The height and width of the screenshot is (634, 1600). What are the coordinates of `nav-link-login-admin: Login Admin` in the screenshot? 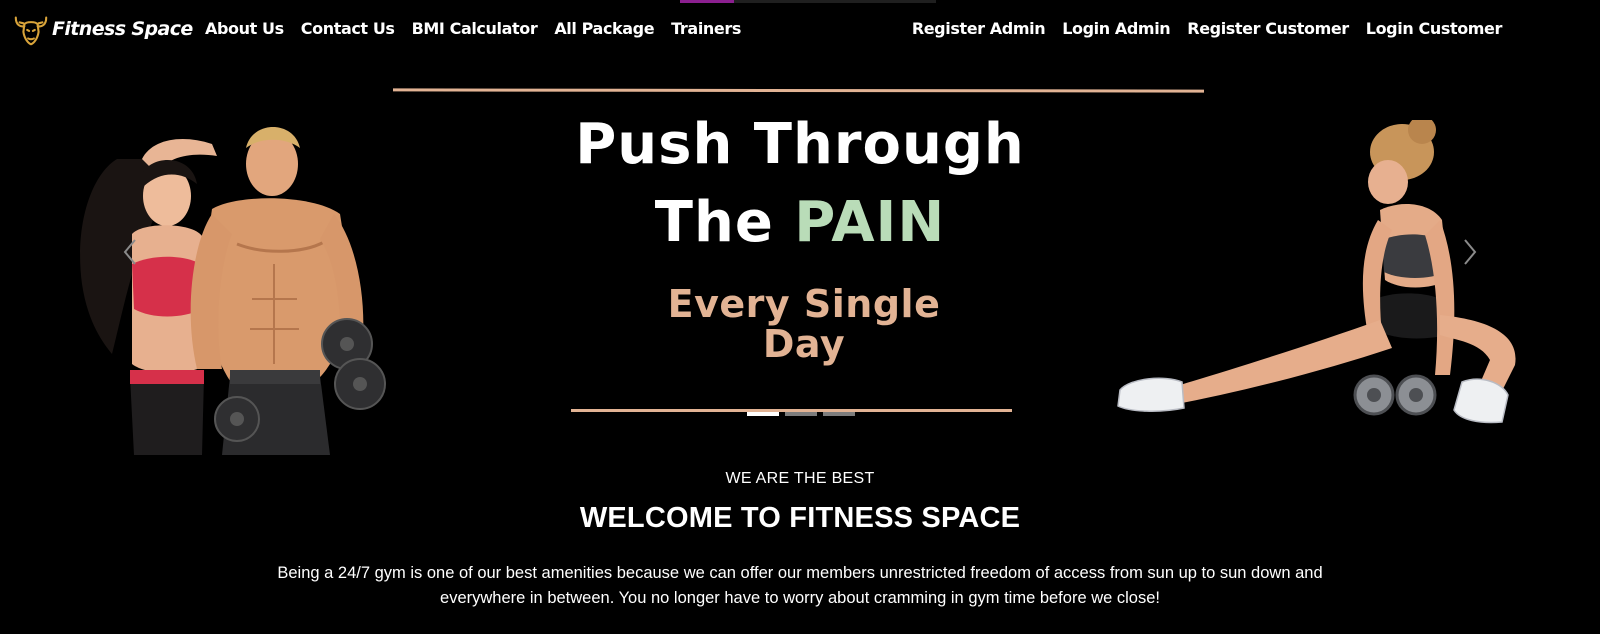 It's located at (1116, 28).